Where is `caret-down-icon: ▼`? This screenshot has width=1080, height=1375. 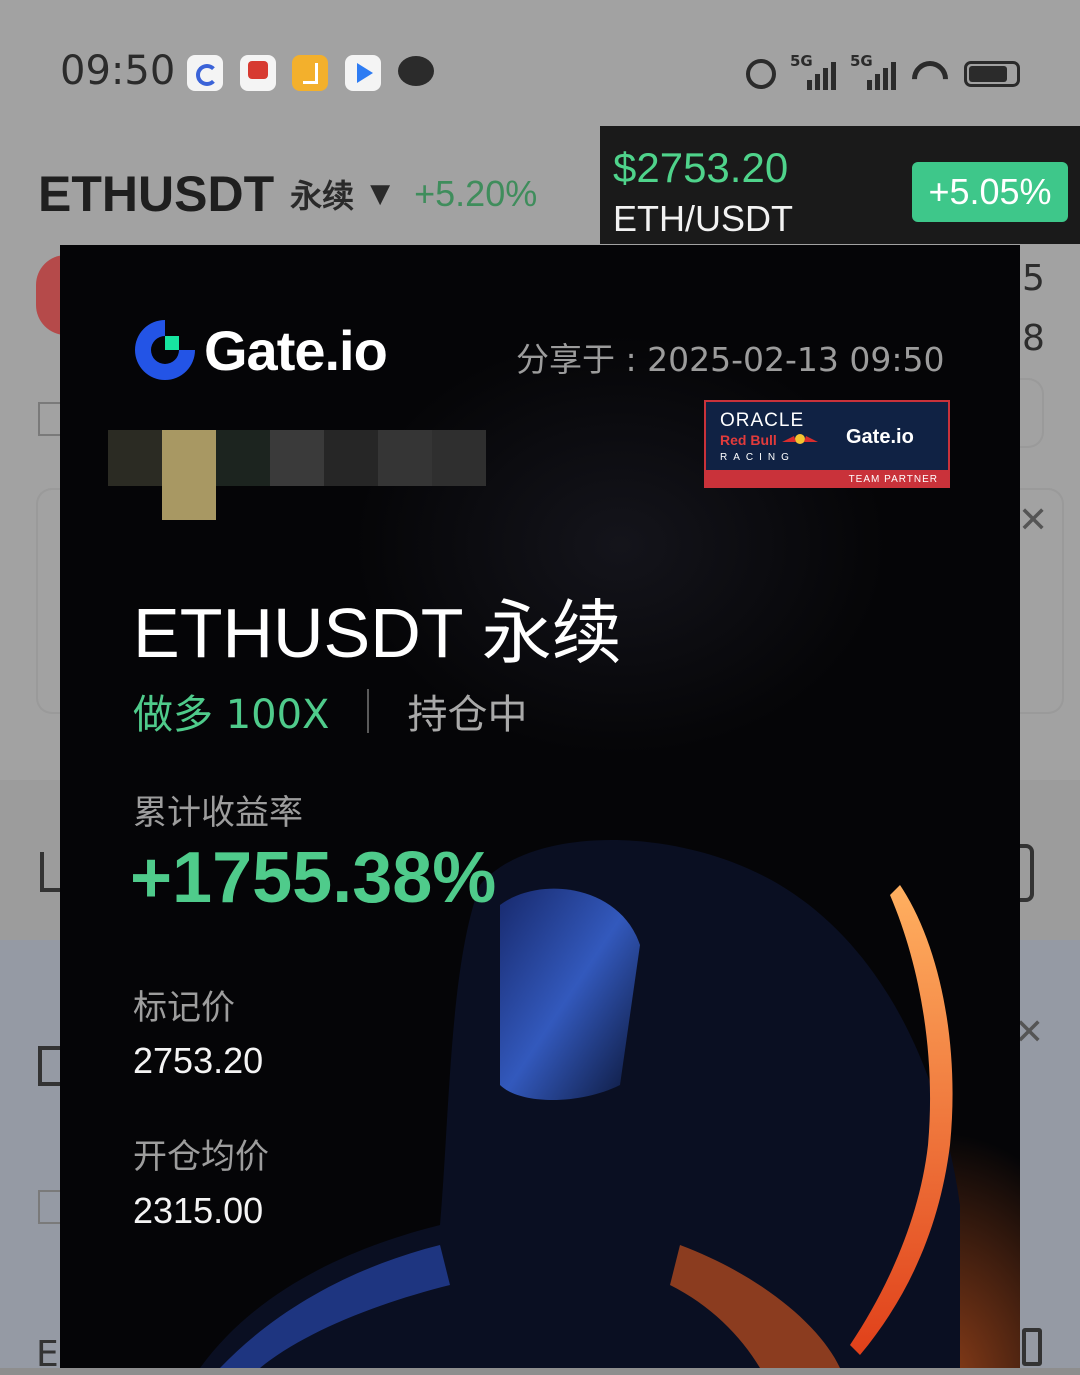
caret-down-icon: ▼ is located at coordinates (380, 194).